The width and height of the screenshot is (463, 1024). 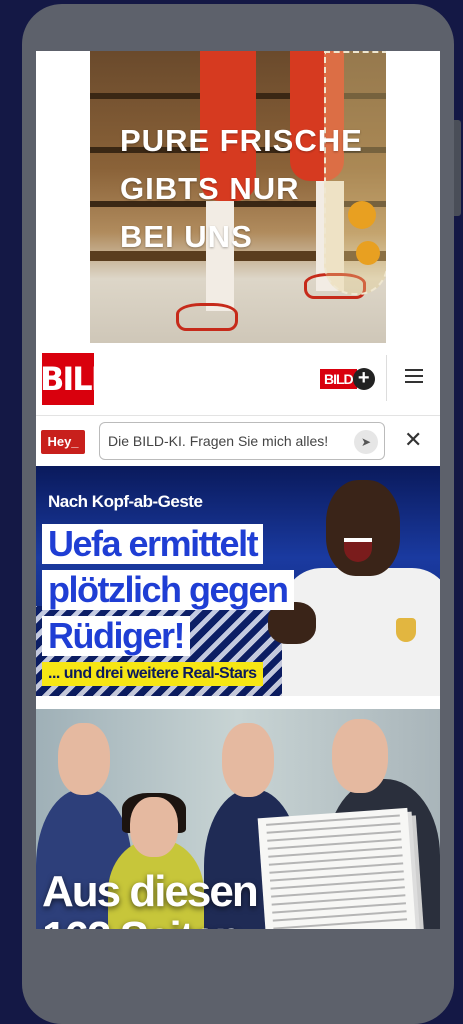 I want to click on ad-headline: PURE FRISCHE GIBTS NUR BEI UNS, so click(x=241, y=189).